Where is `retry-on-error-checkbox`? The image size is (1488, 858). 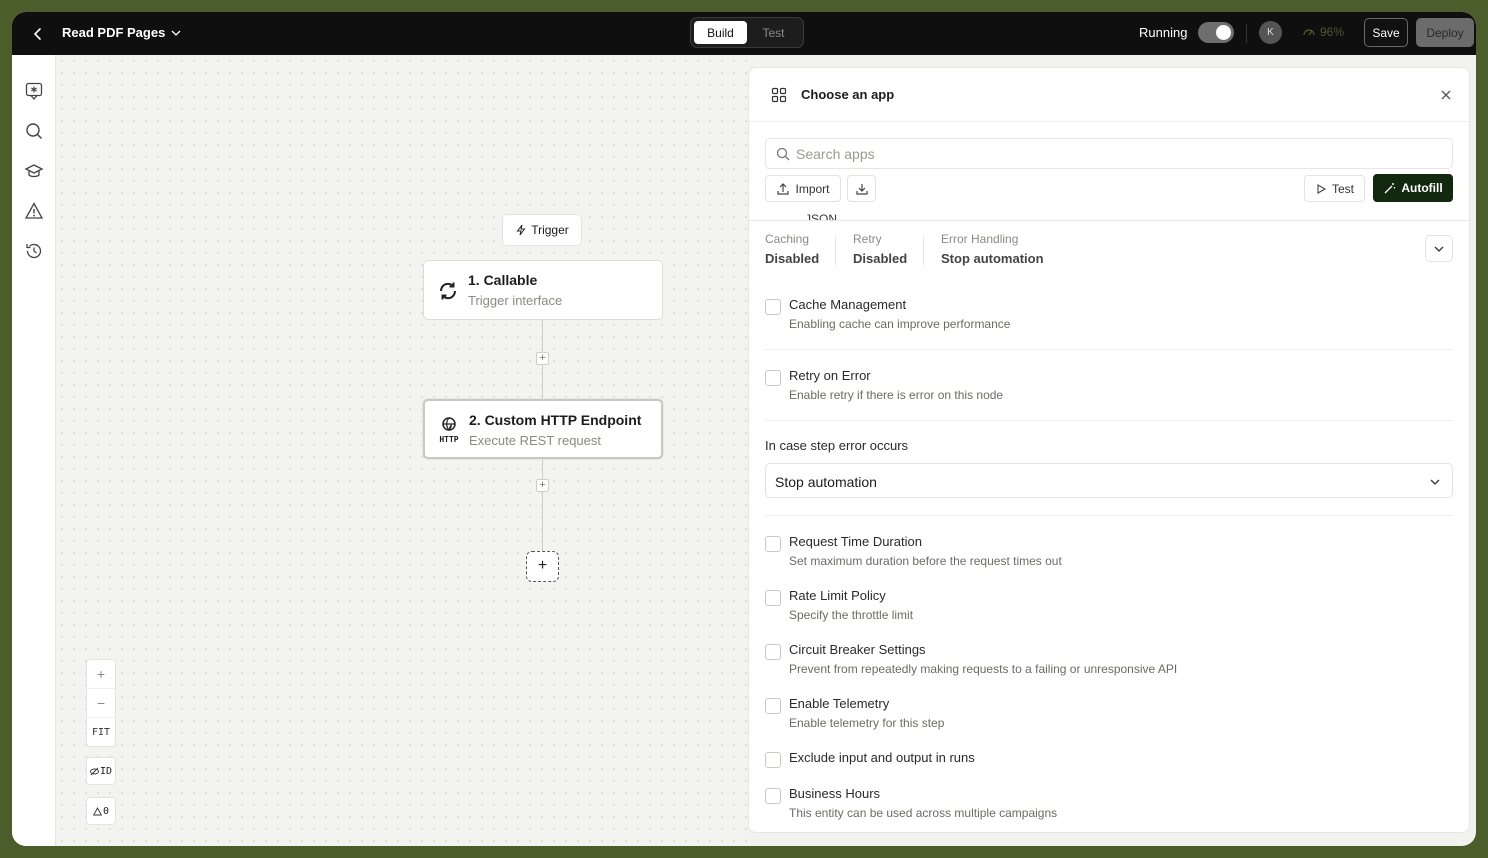 retry-on-error-checkbox is located at coordinates (773, 378).